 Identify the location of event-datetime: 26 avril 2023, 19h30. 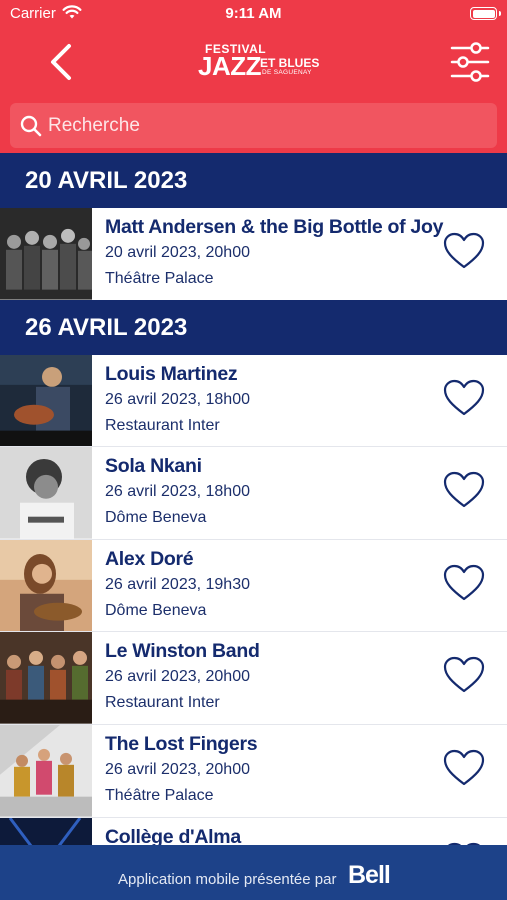
(177, 584).